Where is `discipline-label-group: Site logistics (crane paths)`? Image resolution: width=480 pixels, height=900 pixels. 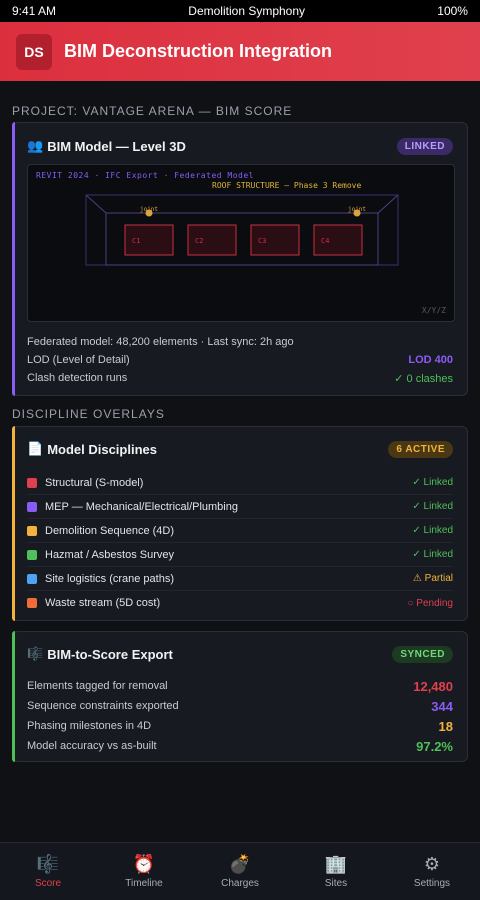
discipline-label-group: Site logistics (crane paths) is located at coordinates (100, 579).